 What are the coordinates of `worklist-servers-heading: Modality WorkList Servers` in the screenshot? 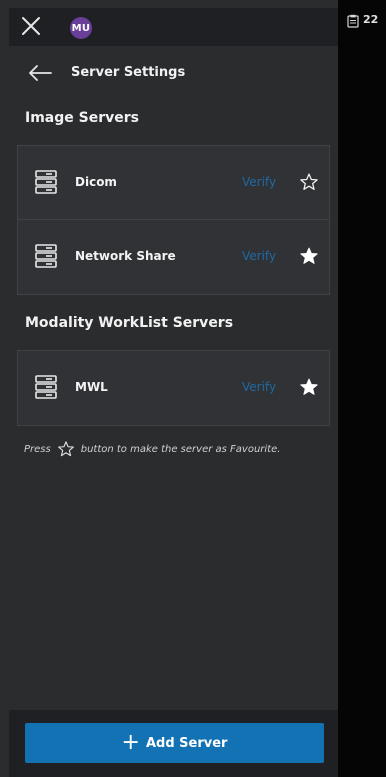 It's located at (129, 323).